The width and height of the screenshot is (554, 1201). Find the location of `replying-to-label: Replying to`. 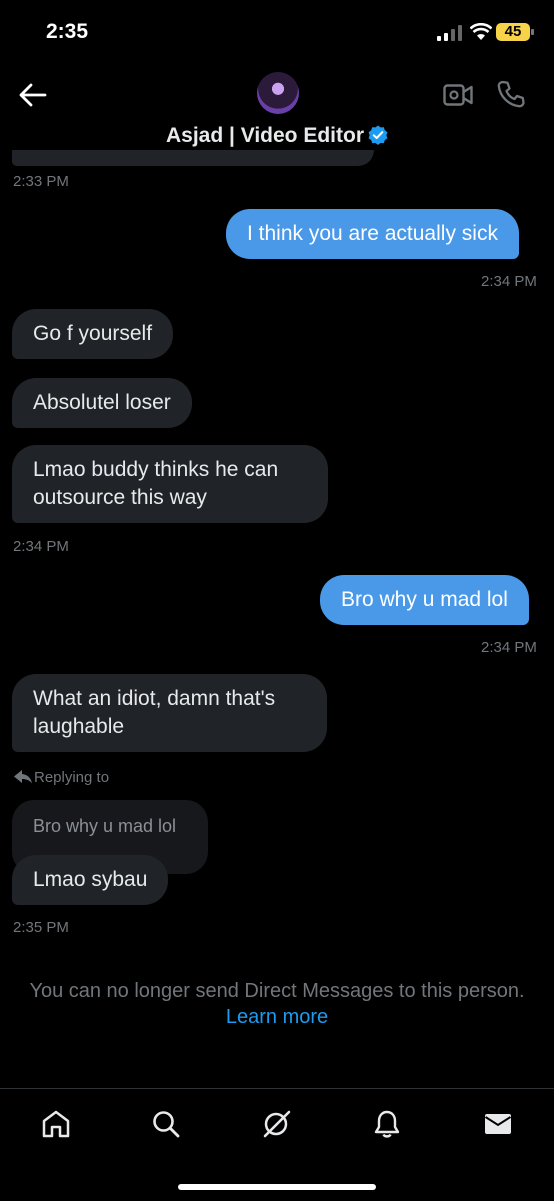

replying-to-label: Replying to is located at coordinates (72, 777).